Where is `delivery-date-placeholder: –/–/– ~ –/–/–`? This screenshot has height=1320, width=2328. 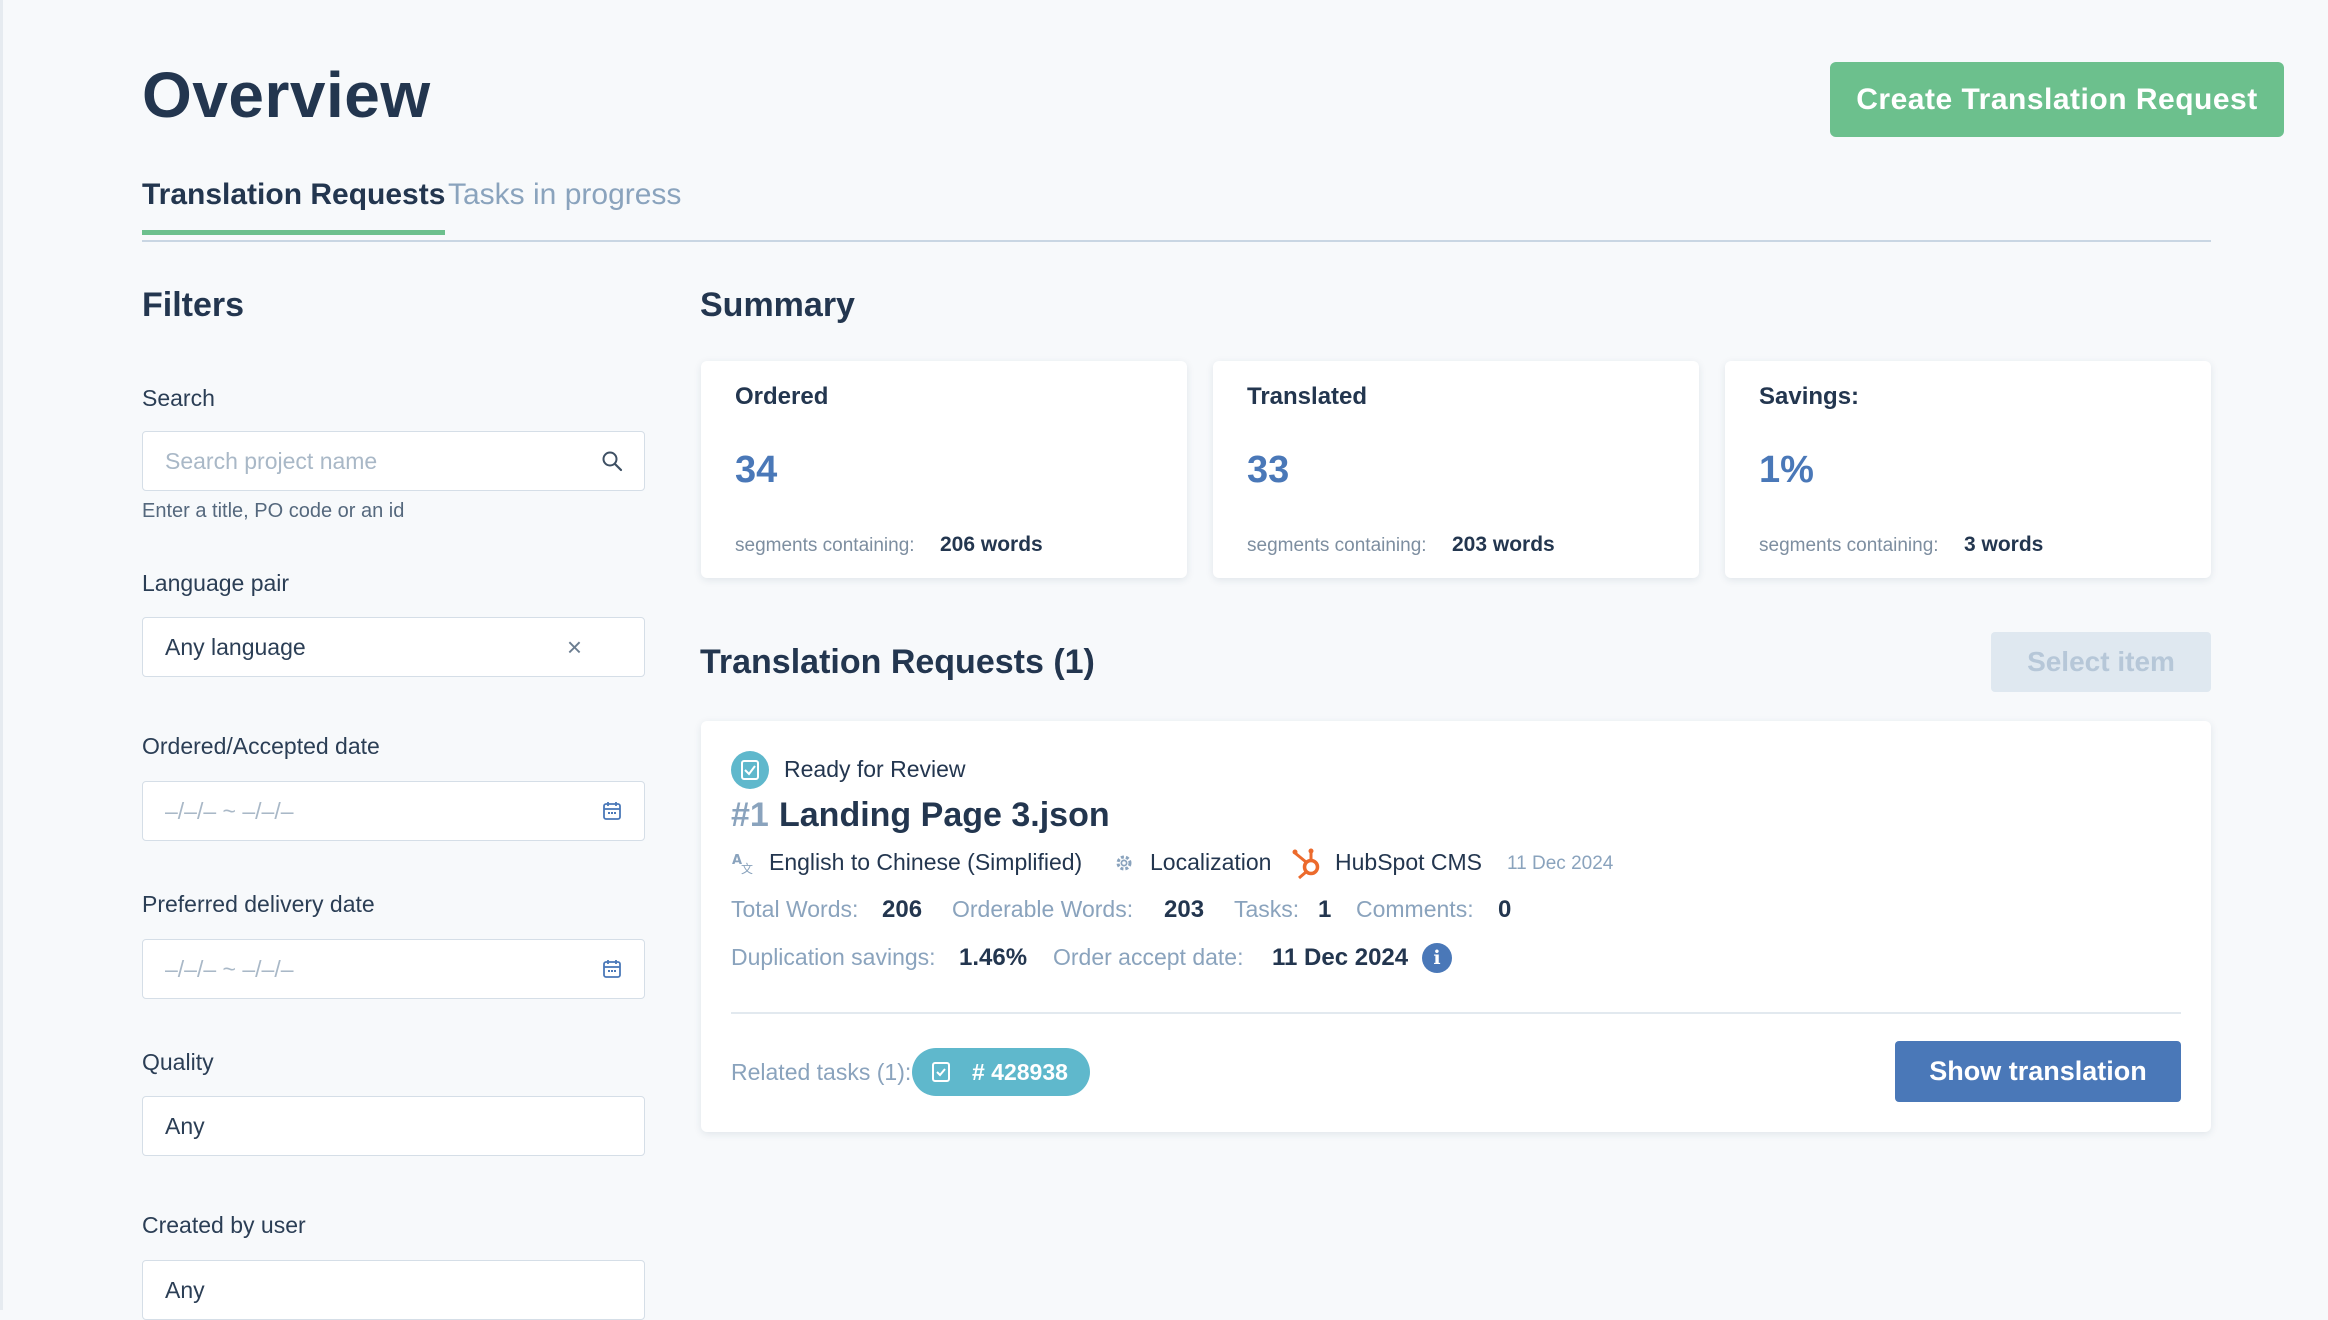
delivery-date-placeholder: –/–/– ~ –/–/– is located at coordinates (229, 969).